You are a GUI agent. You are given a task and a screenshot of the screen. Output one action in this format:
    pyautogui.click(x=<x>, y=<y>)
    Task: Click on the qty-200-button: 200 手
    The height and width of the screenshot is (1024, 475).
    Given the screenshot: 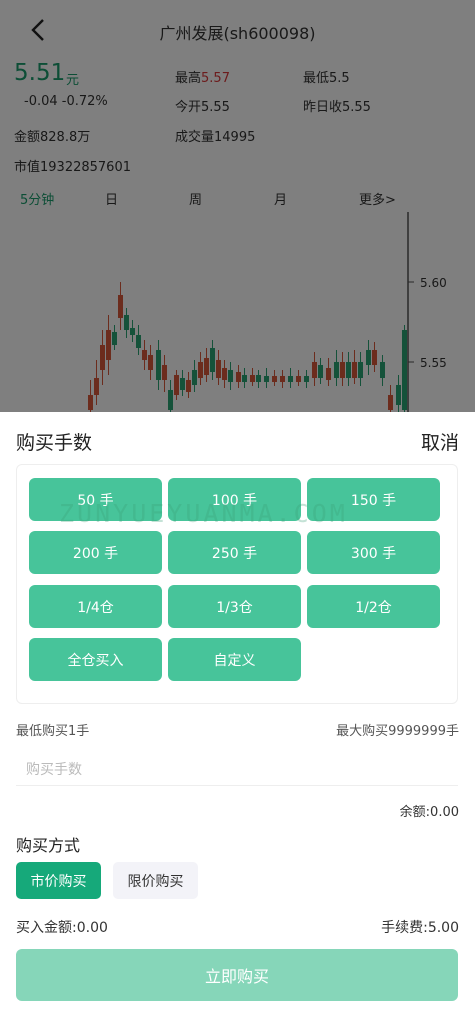 What is the action you would take?
    pyautogui.click(x=95, y=552)
    